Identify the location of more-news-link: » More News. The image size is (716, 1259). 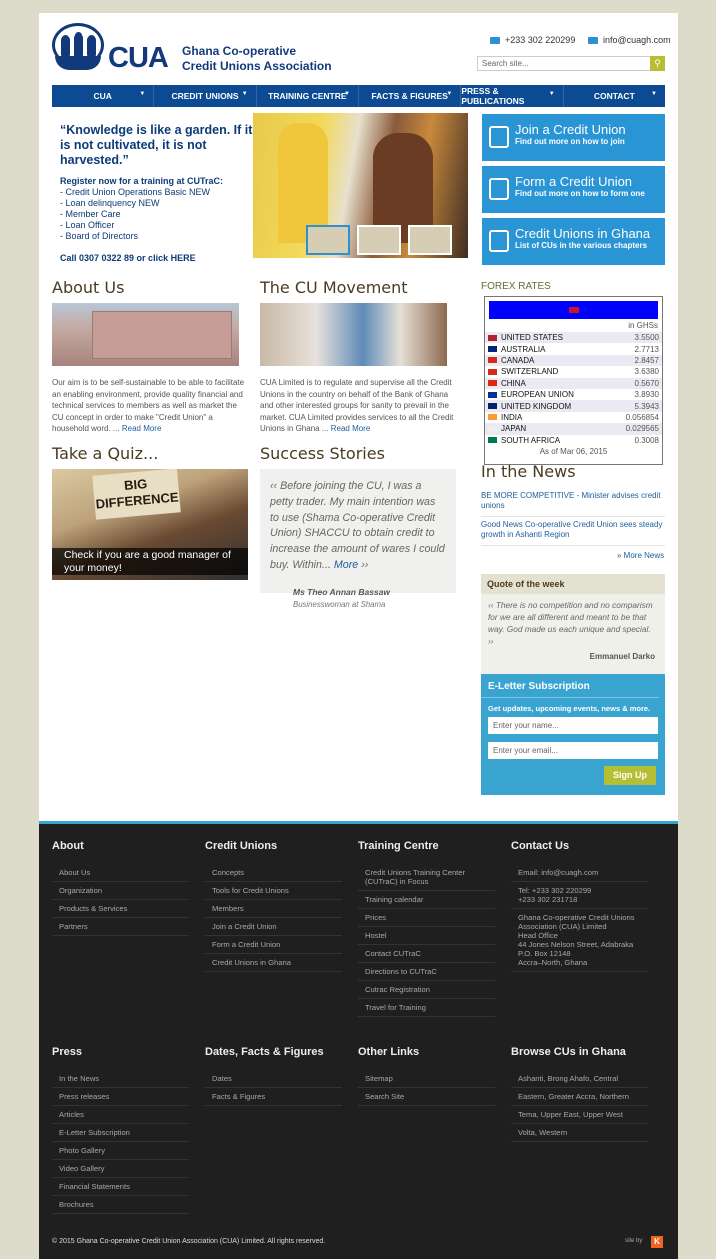
(640, 555).